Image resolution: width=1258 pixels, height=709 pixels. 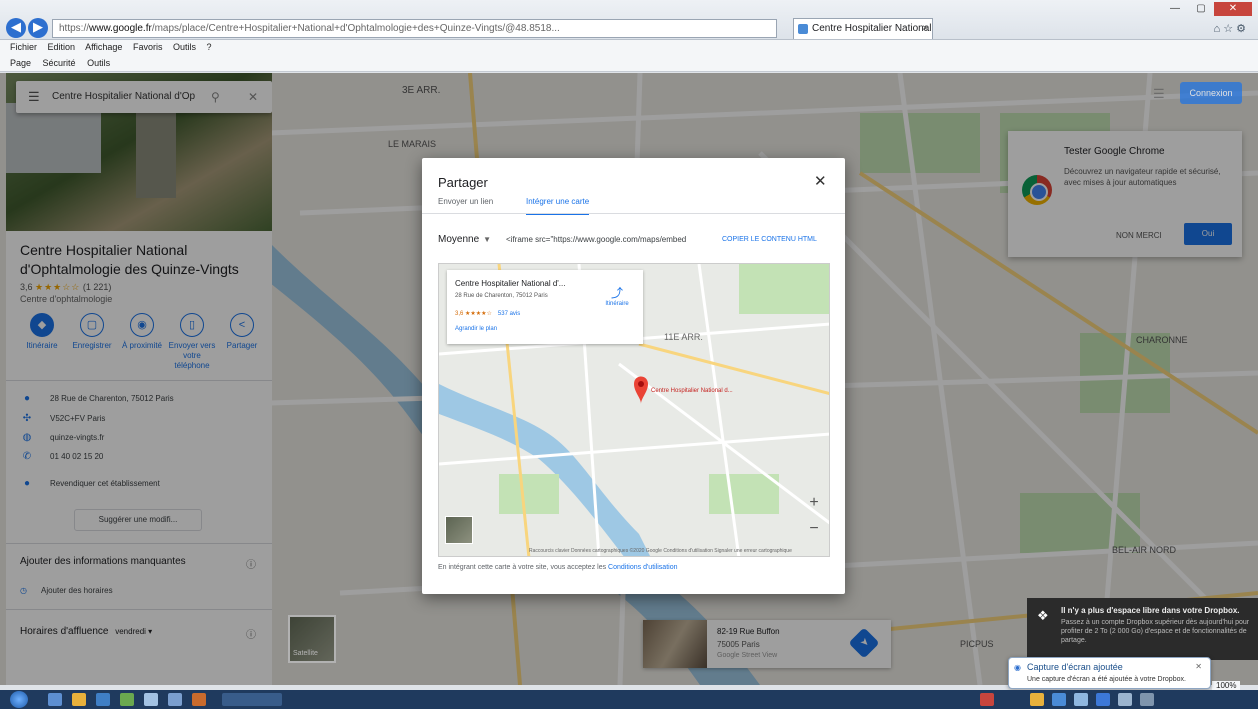 What do you see at coordinates (92, 332) in the screenshot?
I see `save-button: ▢ Enregistrer` at bounding box center [92, 332].